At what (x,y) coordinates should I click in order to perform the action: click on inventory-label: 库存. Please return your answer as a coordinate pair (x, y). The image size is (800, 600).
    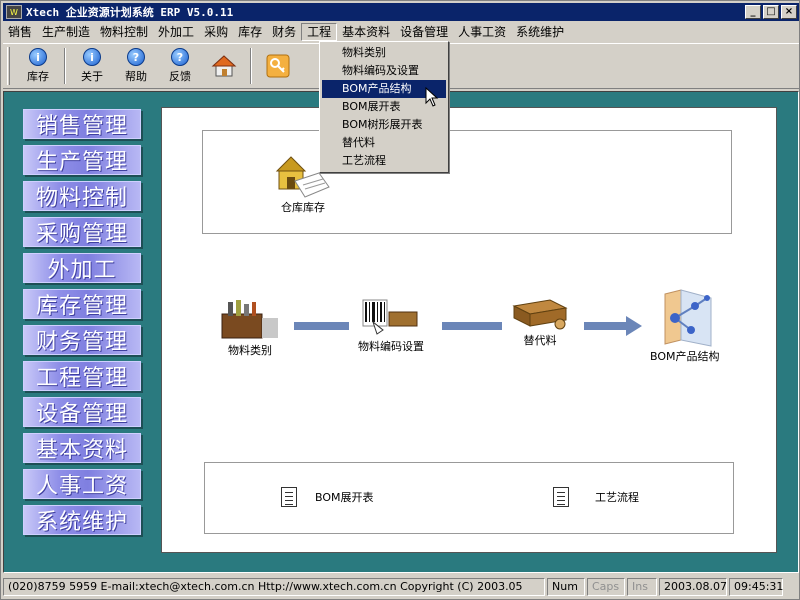
    Looking at the image, I should click on (38, 76).